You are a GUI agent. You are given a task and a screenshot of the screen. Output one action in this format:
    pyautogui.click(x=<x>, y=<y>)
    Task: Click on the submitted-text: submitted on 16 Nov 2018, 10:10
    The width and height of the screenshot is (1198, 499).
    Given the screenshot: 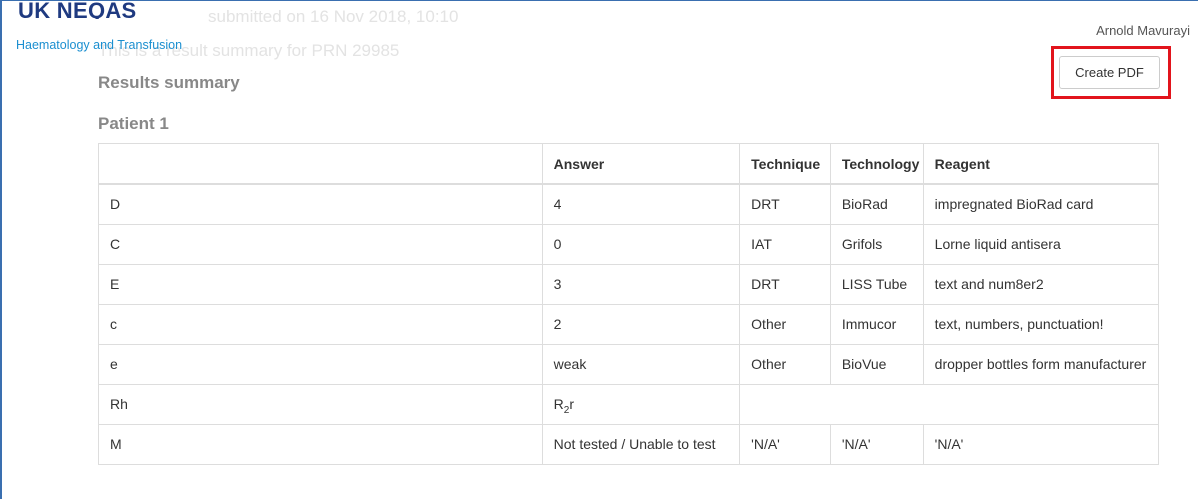 What is the action you would take?
    pyautogui.click(x=333, y=16)
    